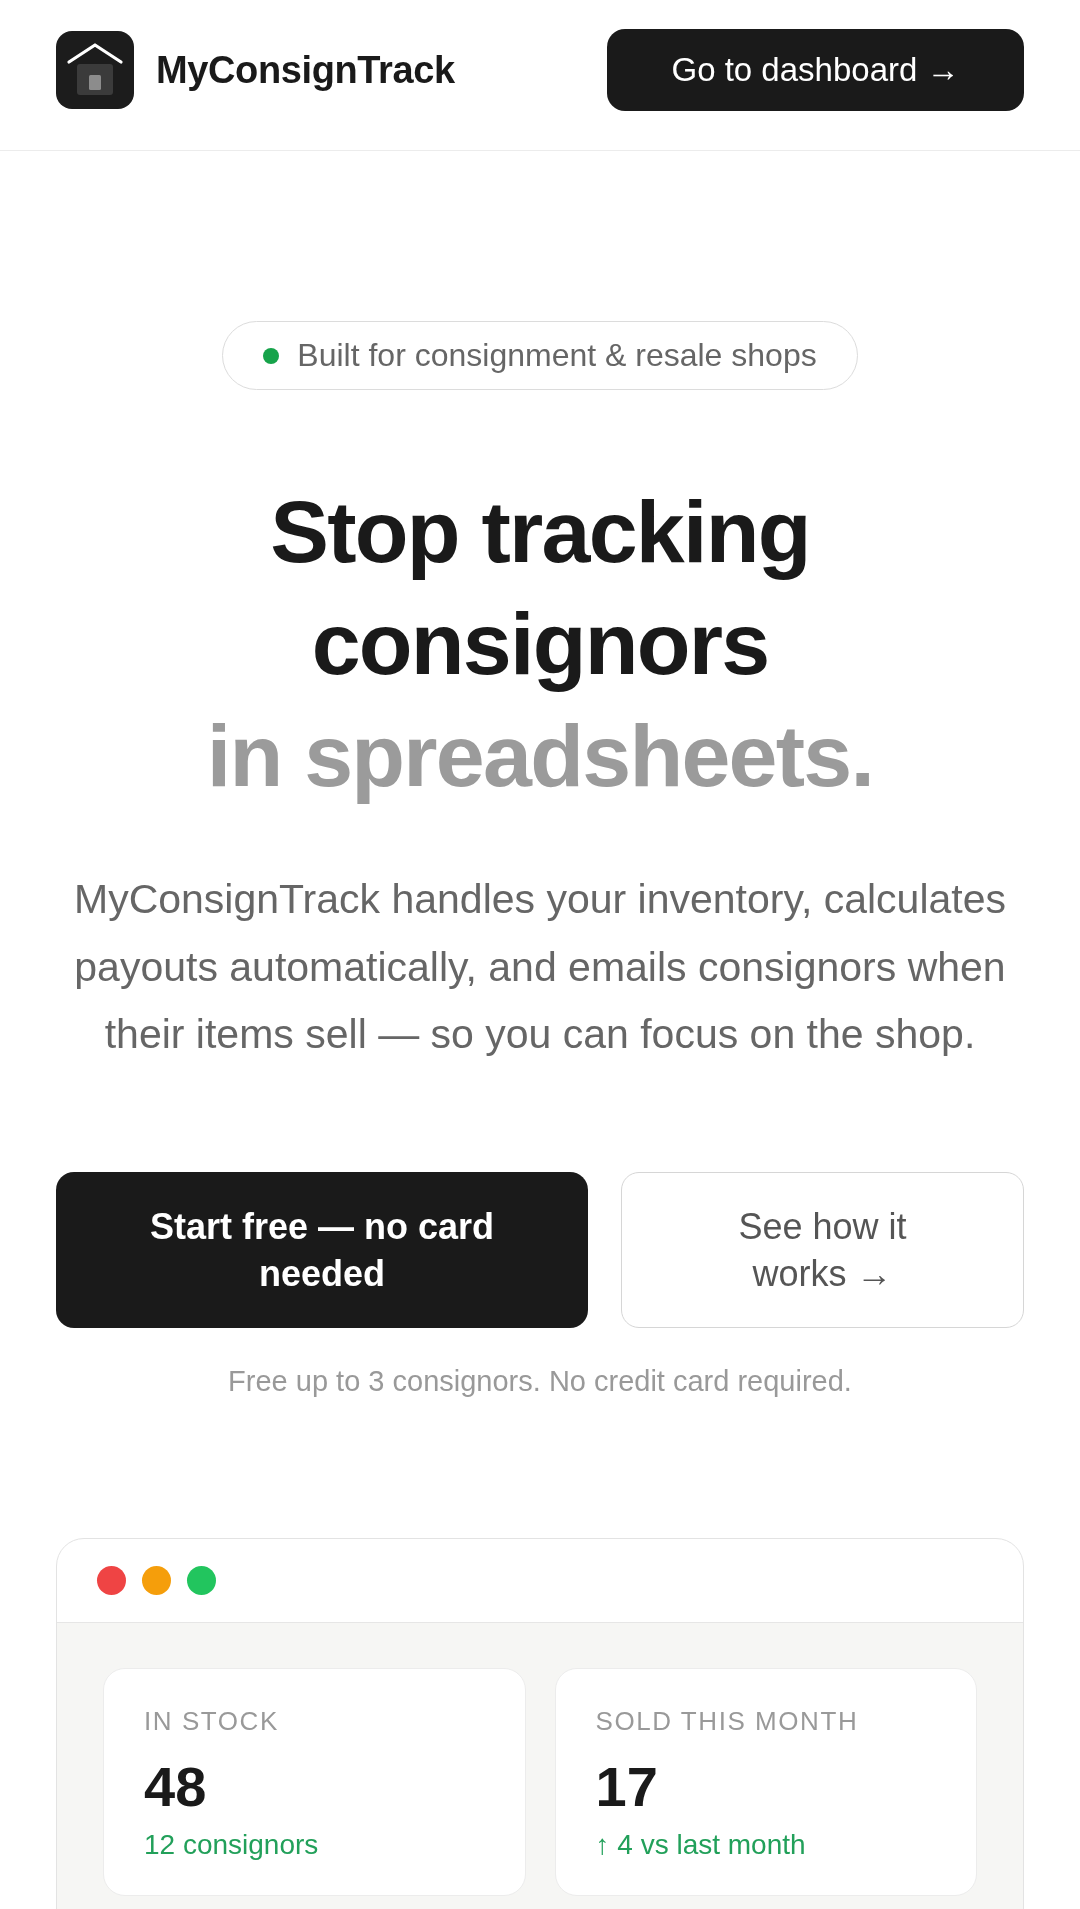  What do you see at coordinates (540, 1381) in the screenshot?
I see `pricing-note: Free up to 3 consignors. No credit card required.` at bounding box center [540, 1381].